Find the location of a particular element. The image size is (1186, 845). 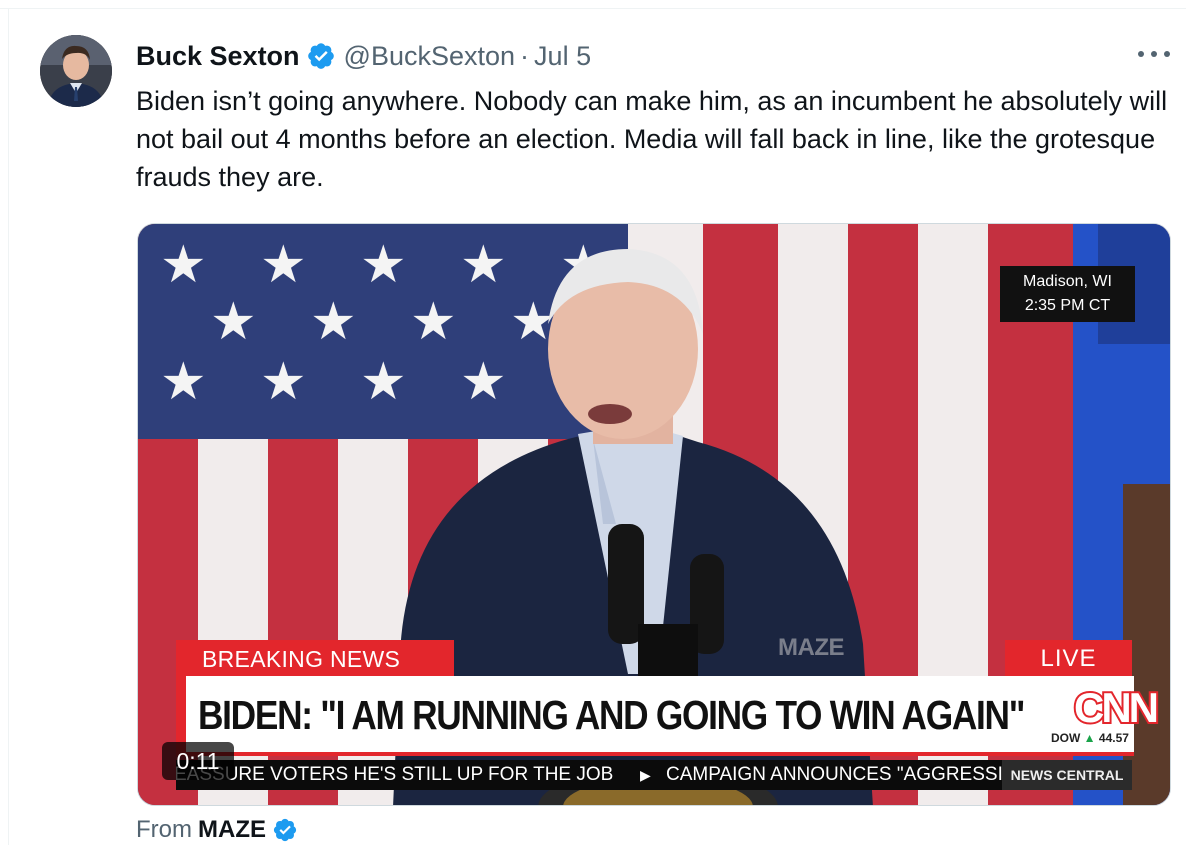

tweet-date: Jul 5 is located at coordinates (562, 56).